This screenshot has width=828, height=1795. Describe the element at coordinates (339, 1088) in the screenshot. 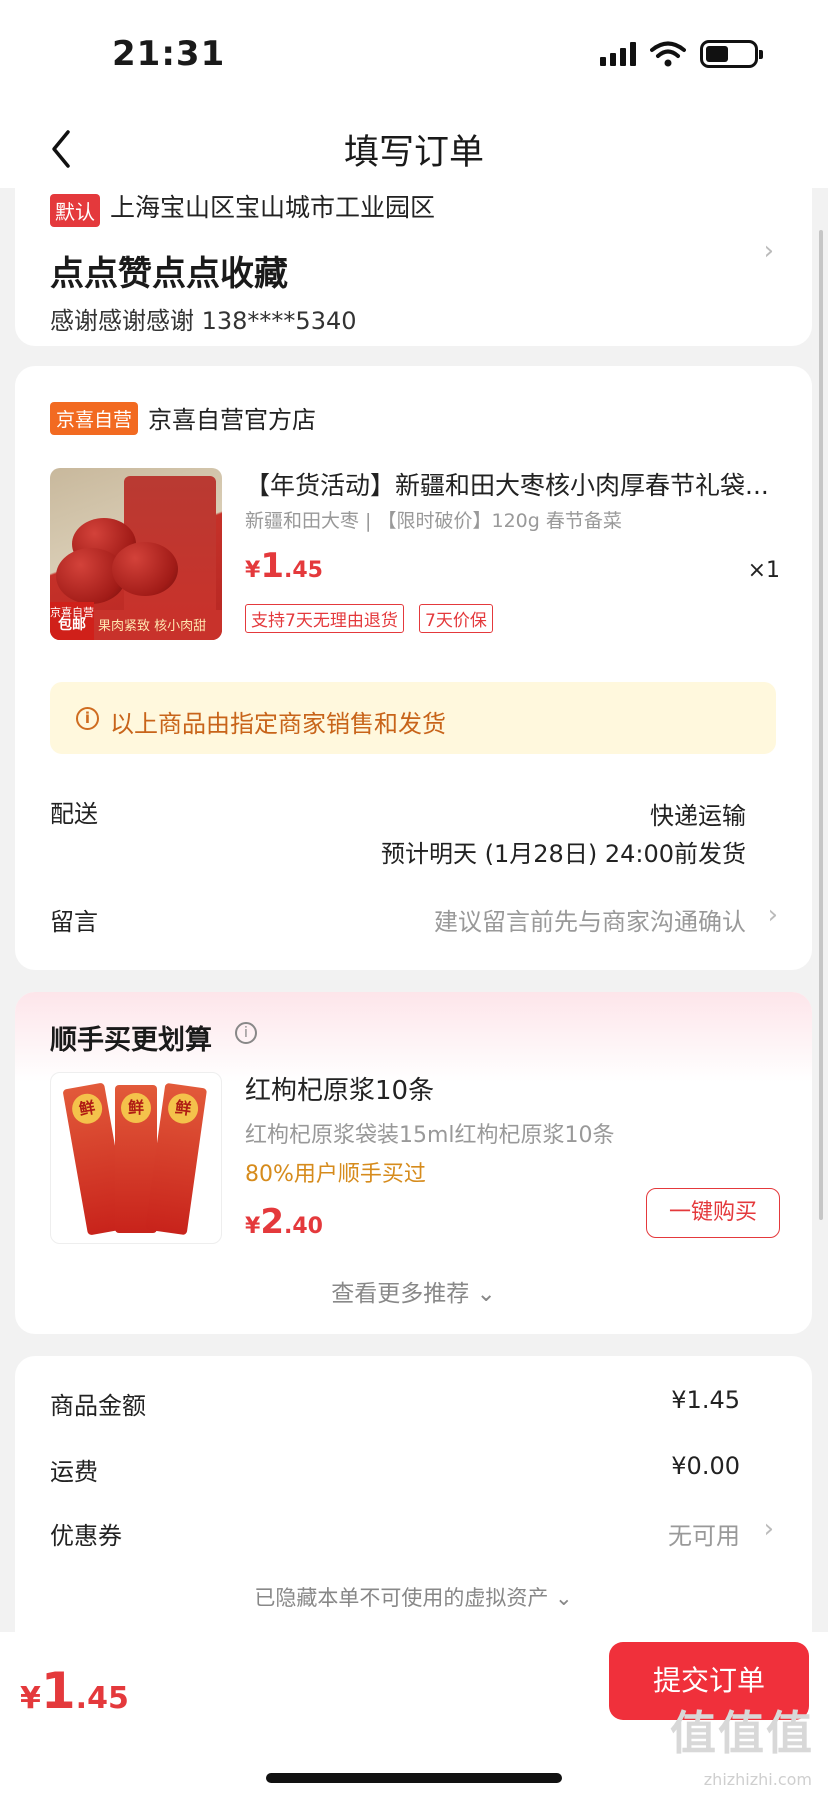

I see `upsell-product-name: 红枸杞原浆10条` at that location.